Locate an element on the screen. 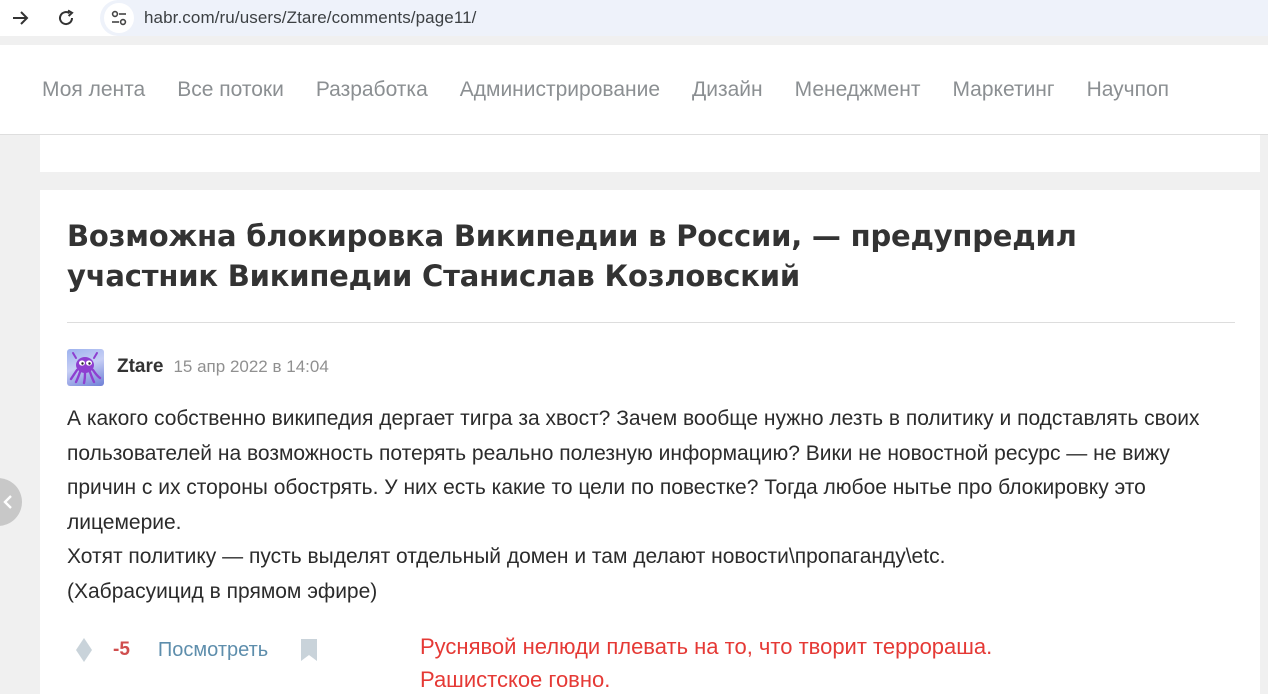 Image resolution: width=1268 pixels, height=694 pixels. forward-button is located at coordinates (20, 18).